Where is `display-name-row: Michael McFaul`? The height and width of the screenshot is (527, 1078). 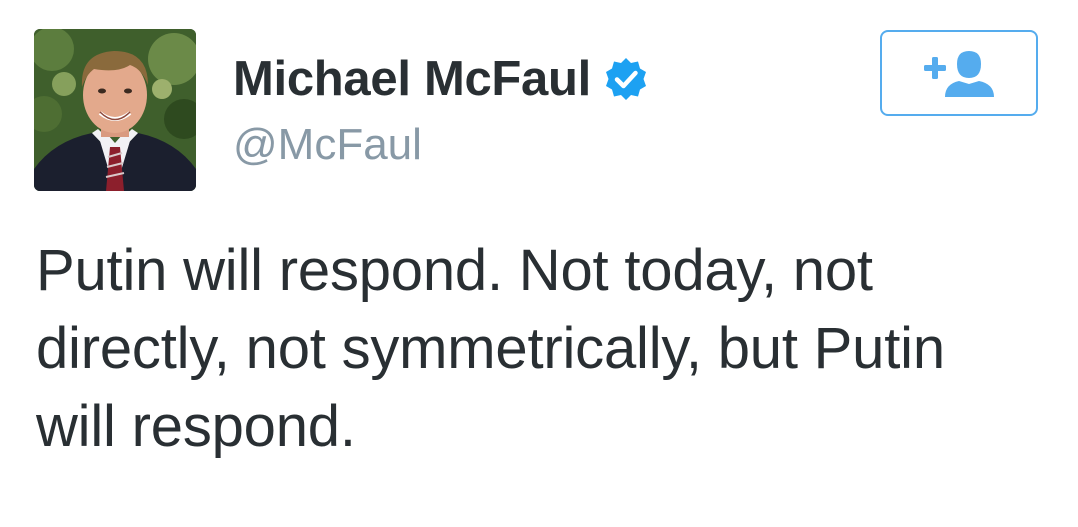 display-name-row: Michael McFaul is located at coordinates (441, 79).